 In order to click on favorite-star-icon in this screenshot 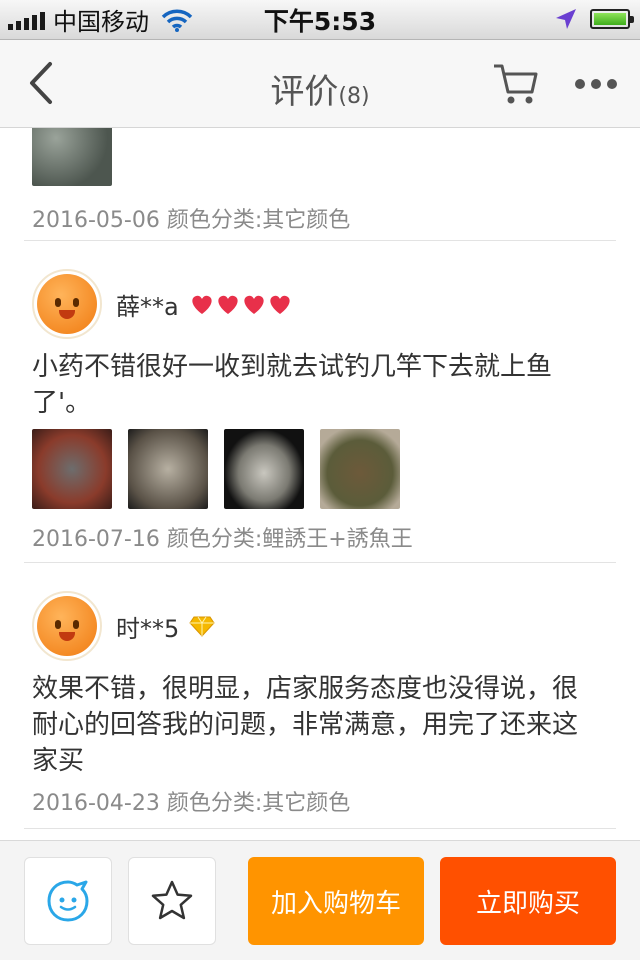, I will do `click(172, 900)`.